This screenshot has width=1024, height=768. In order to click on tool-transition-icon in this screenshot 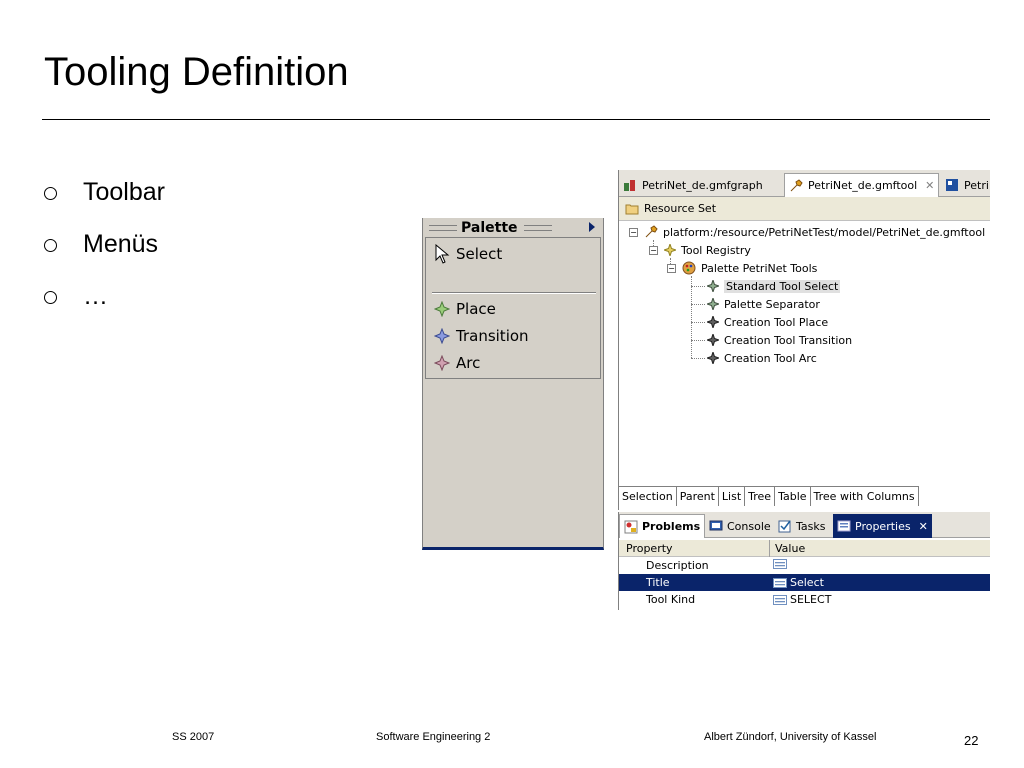, I will do `click(442, 336)`.